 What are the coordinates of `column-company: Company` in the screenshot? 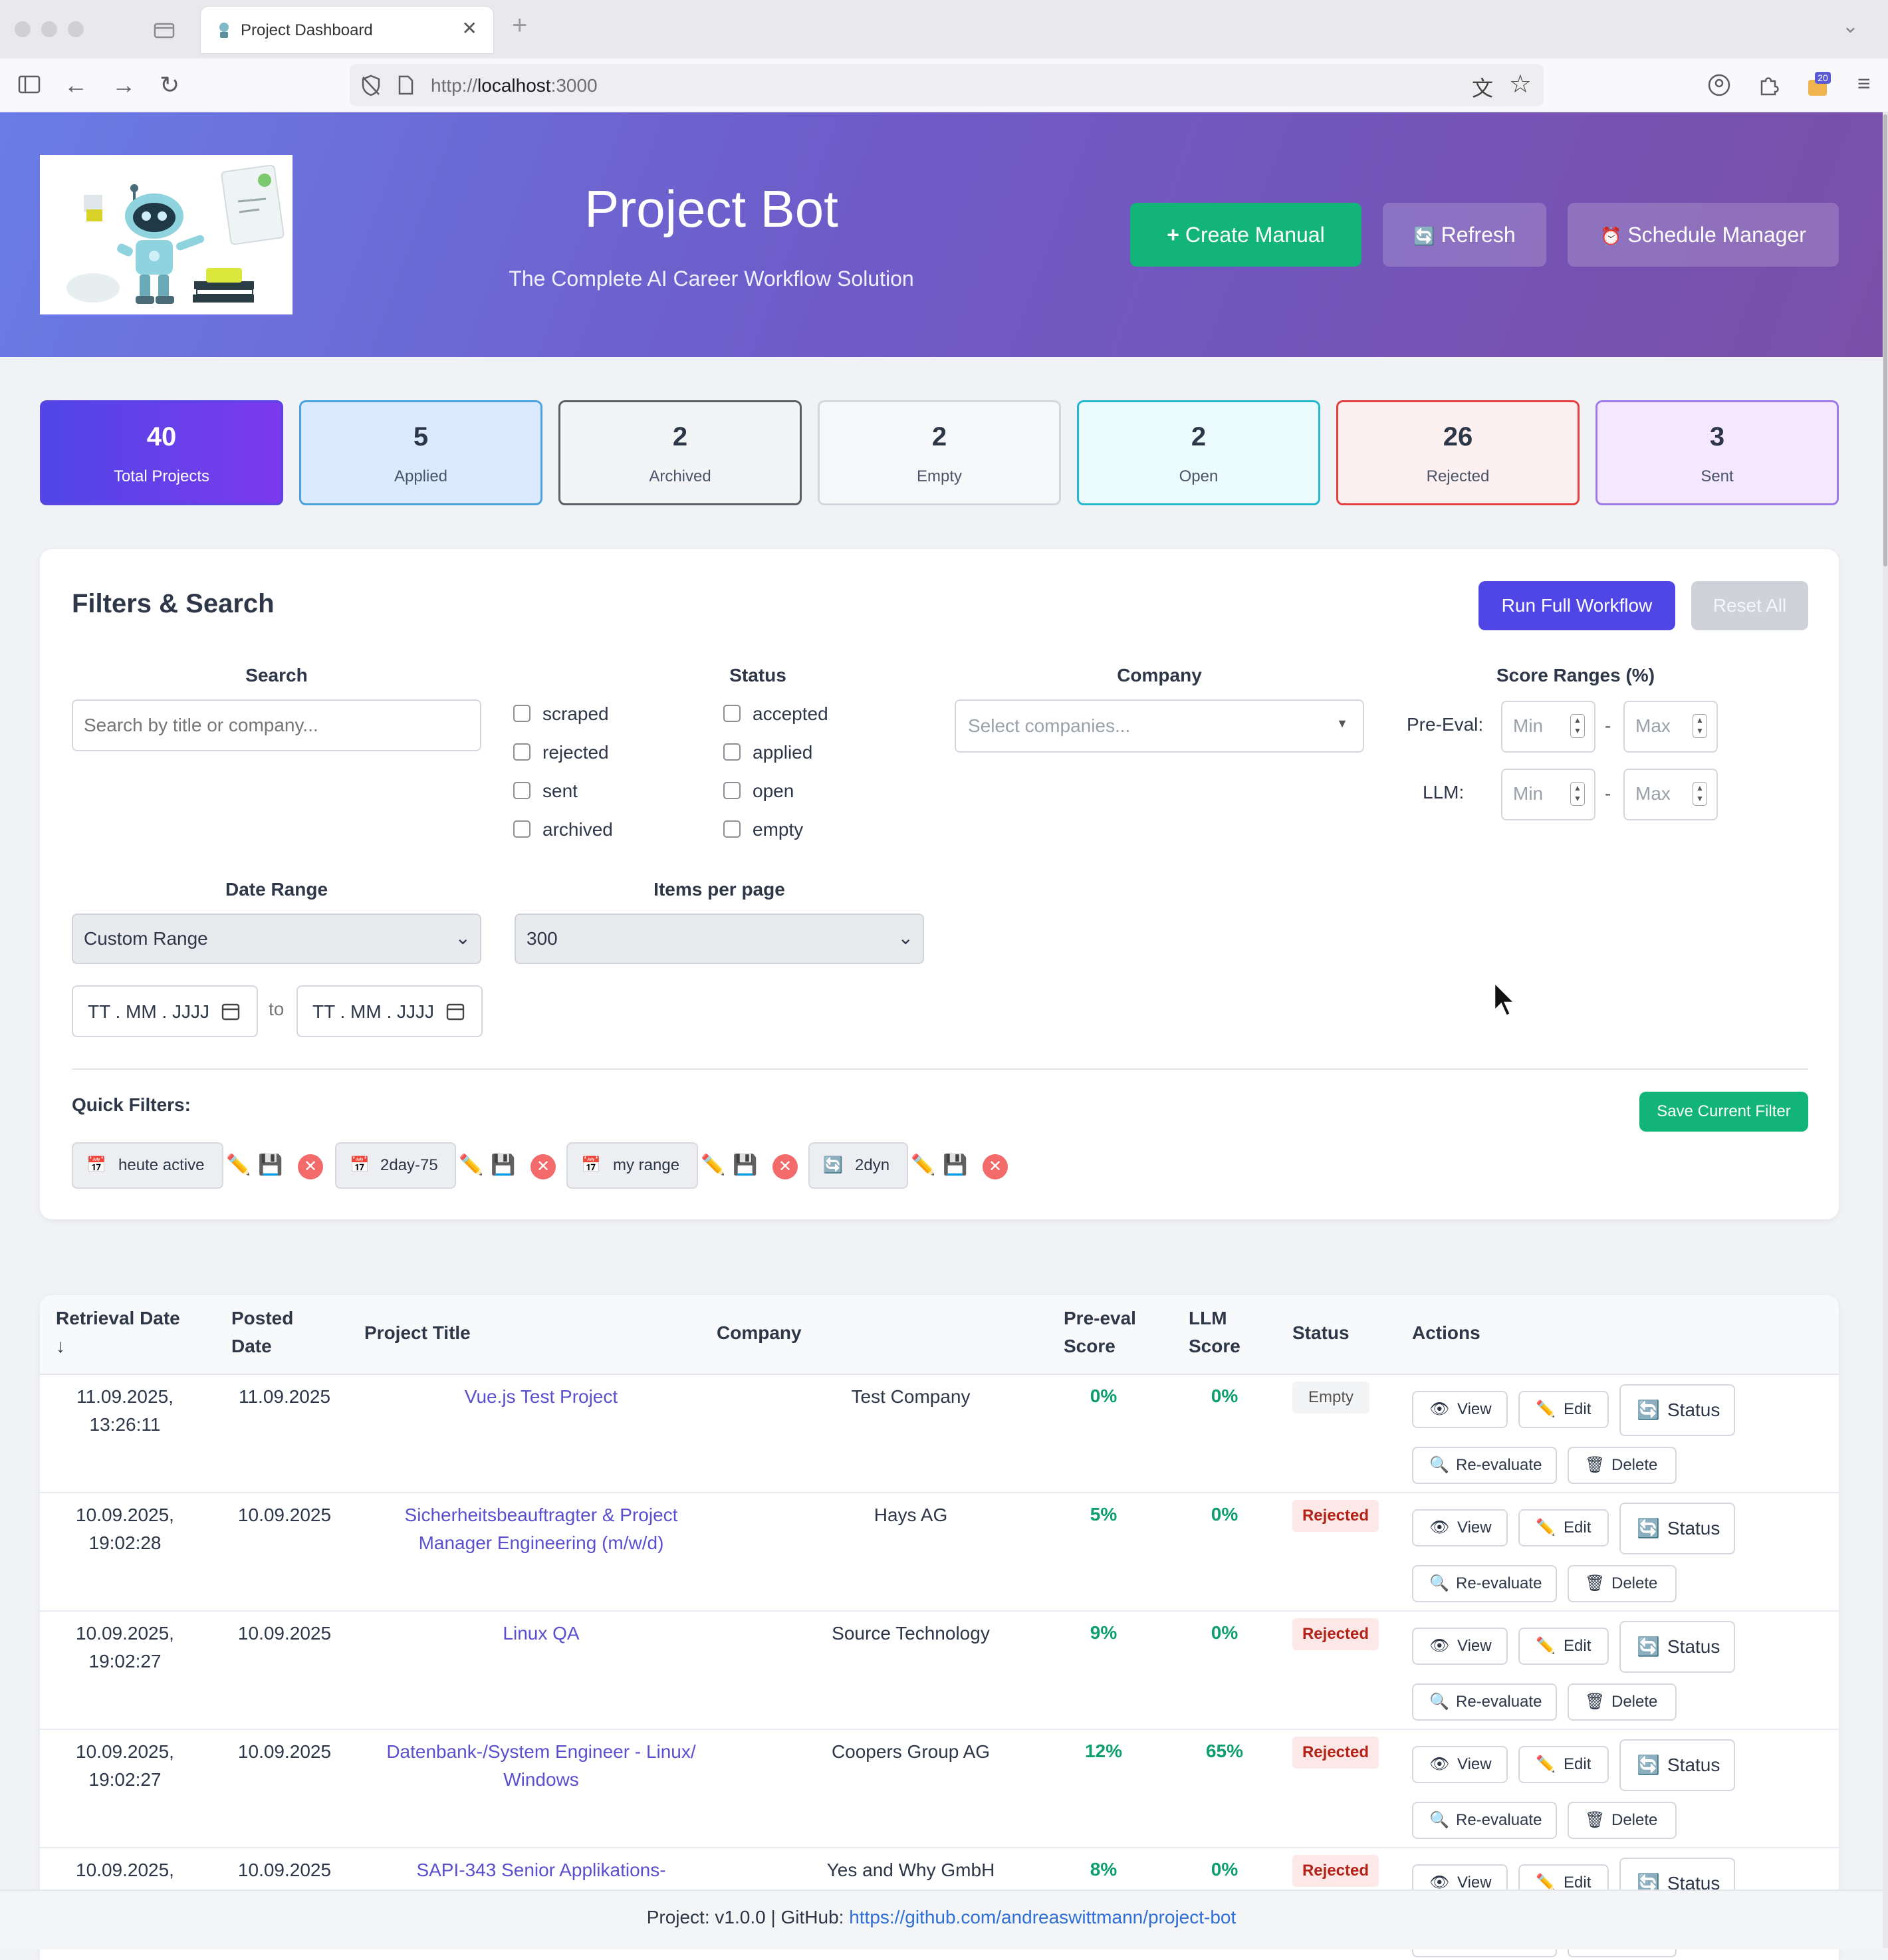 It's located at (759, 1333).